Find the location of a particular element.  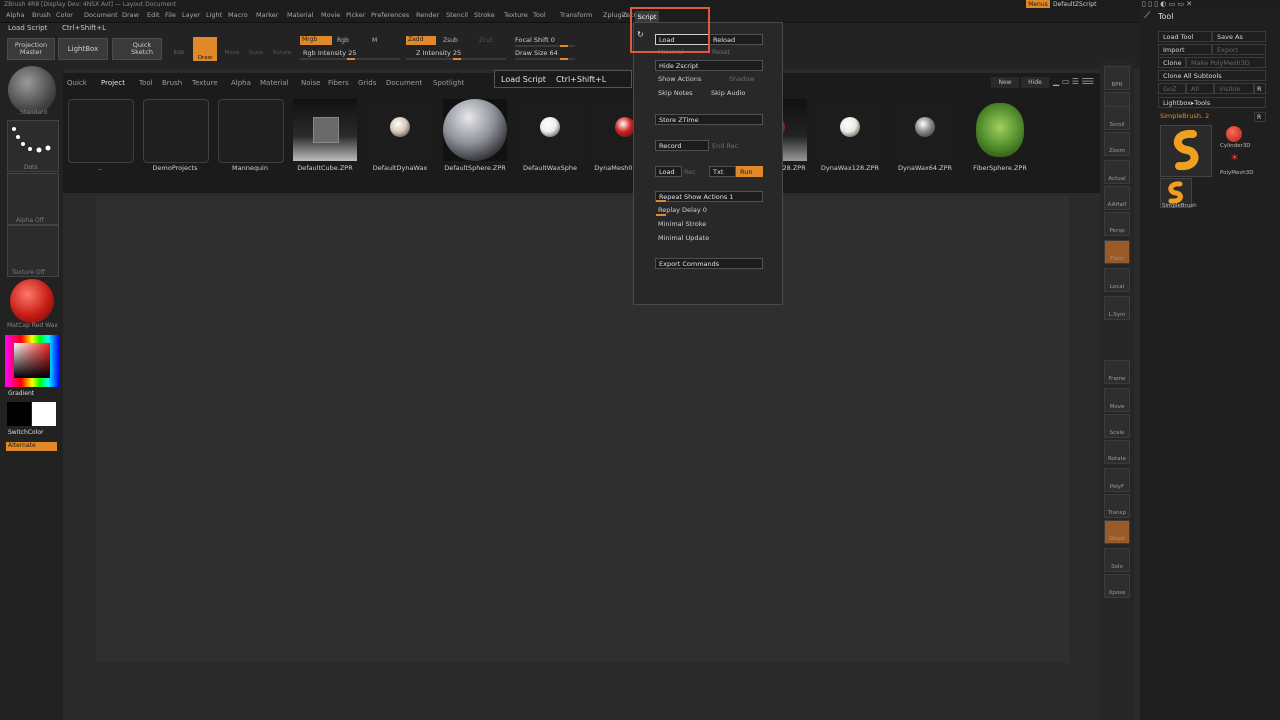

clone-button: Clone is located at coordinates (1172, 62).